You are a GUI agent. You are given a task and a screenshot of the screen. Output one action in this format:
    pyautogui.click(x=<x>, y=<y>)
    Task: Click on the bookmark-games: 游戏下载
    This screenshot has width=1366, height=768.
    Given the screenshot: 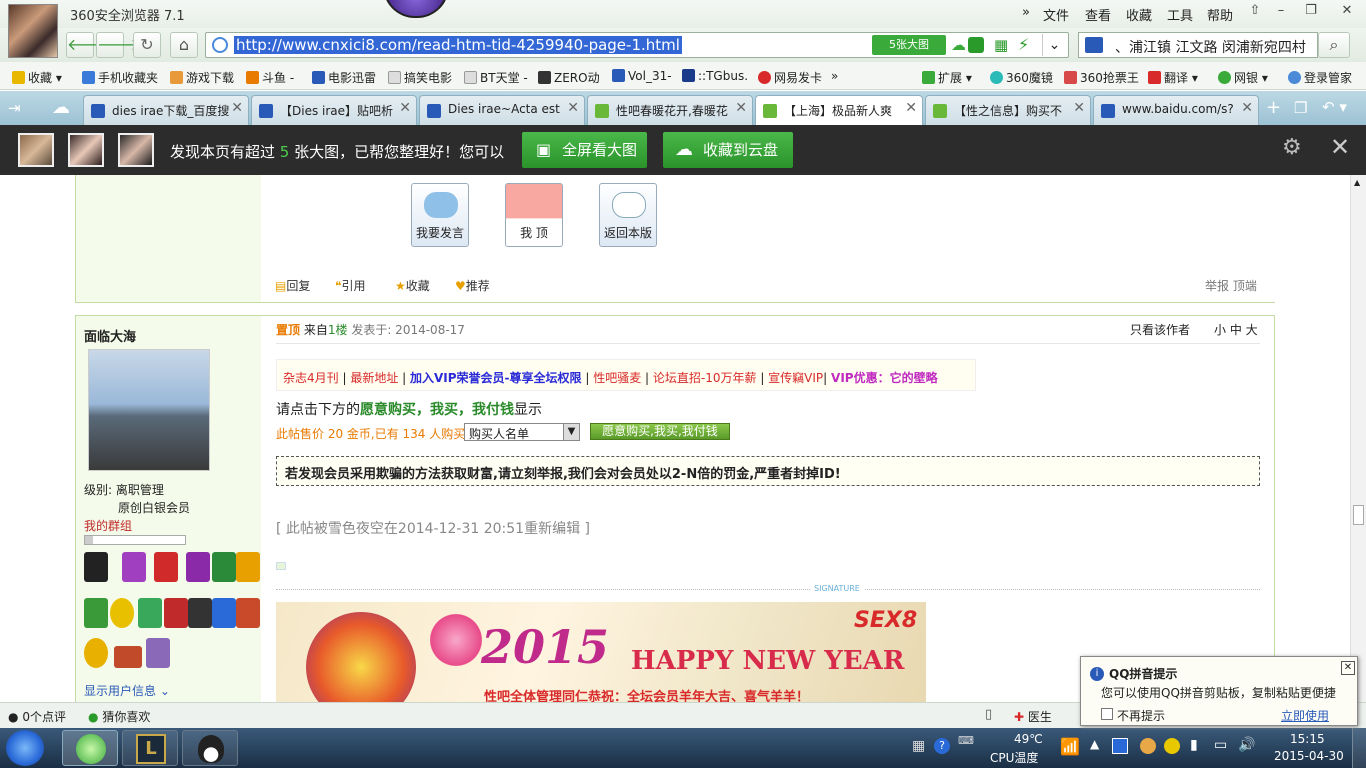 What is the action you would take?
    pyautogui.click(x=202, y=77)
    